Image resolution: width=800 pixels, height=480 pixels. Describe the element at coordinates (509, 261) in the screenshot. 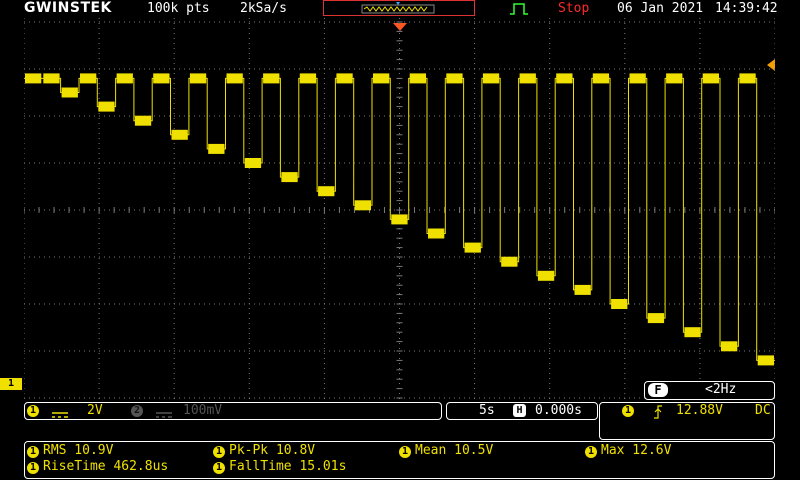

I see `ch1-level-segment` at that location.